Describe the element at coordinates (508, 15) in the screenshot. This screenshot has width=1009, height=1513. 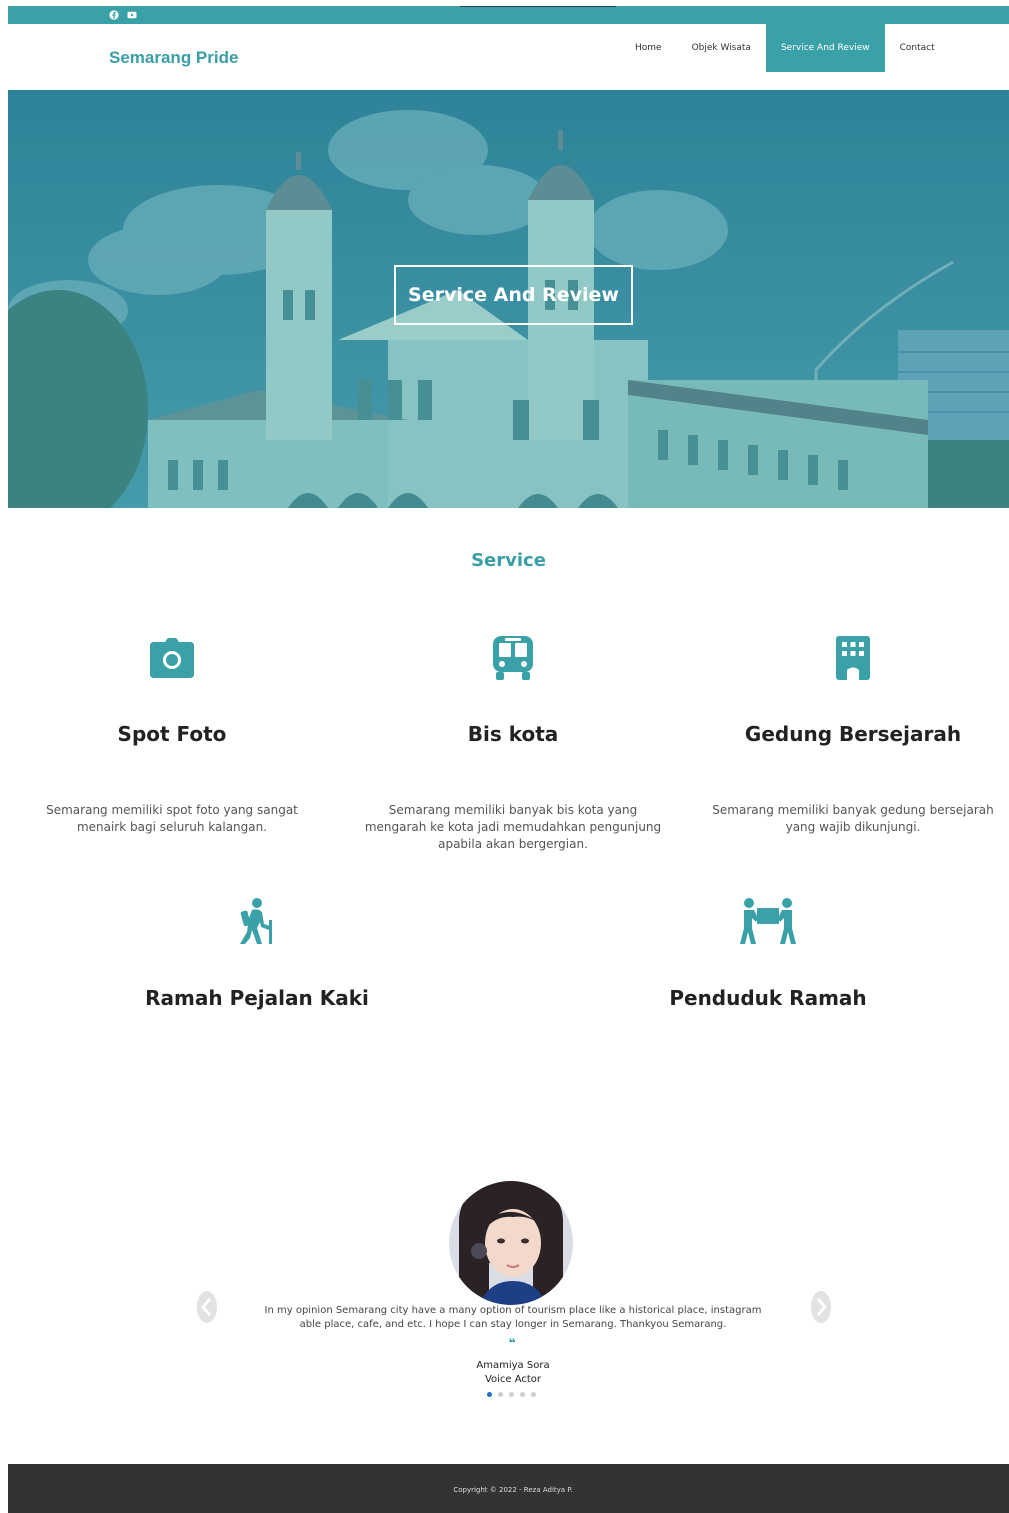
I see `top-social-bar` at that location.